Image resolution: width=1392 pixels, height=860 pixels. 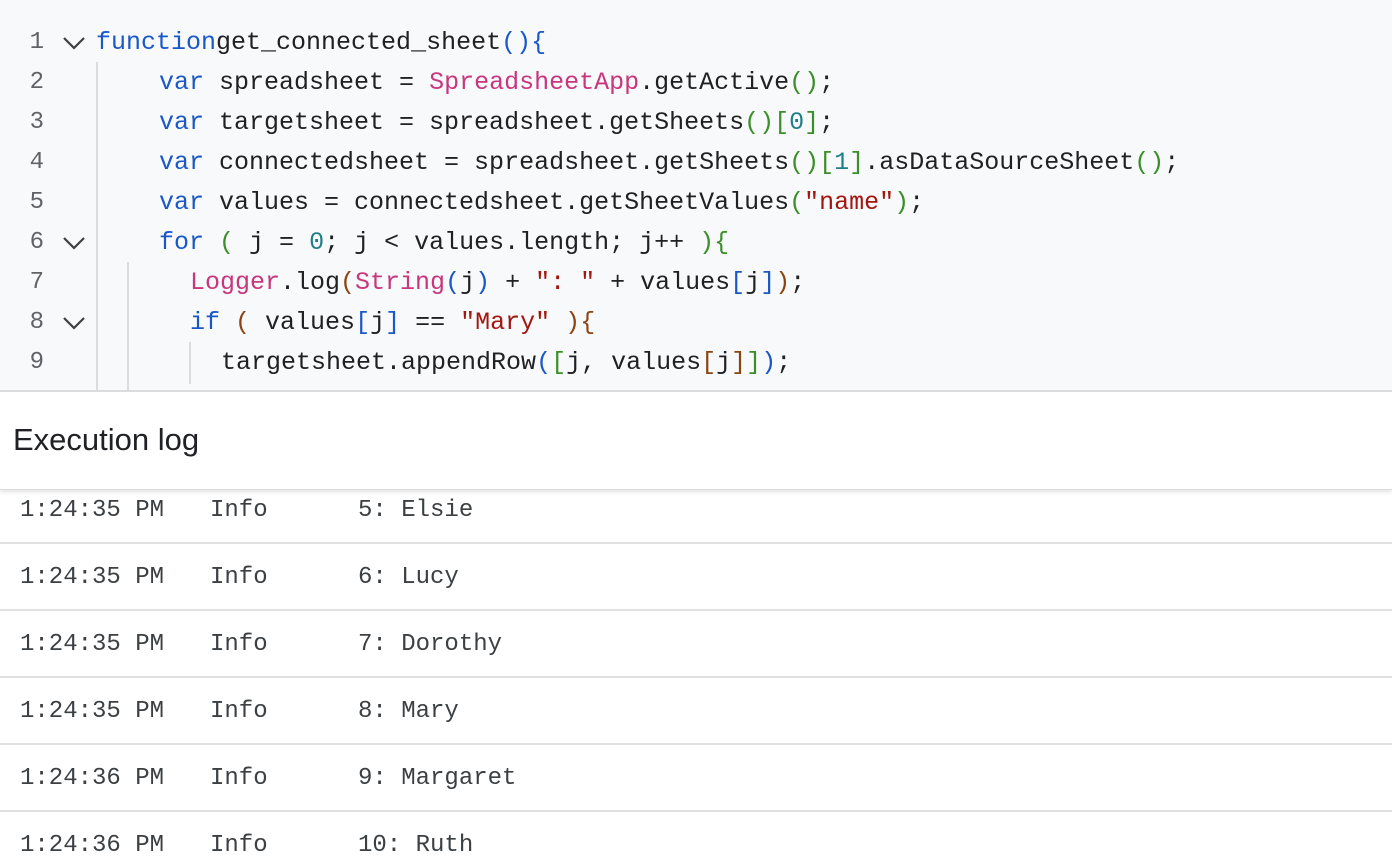 What do you see at coordinates (565, 282) in the screenshot?
I see `code-token: "` at bounding box center [565, 282].